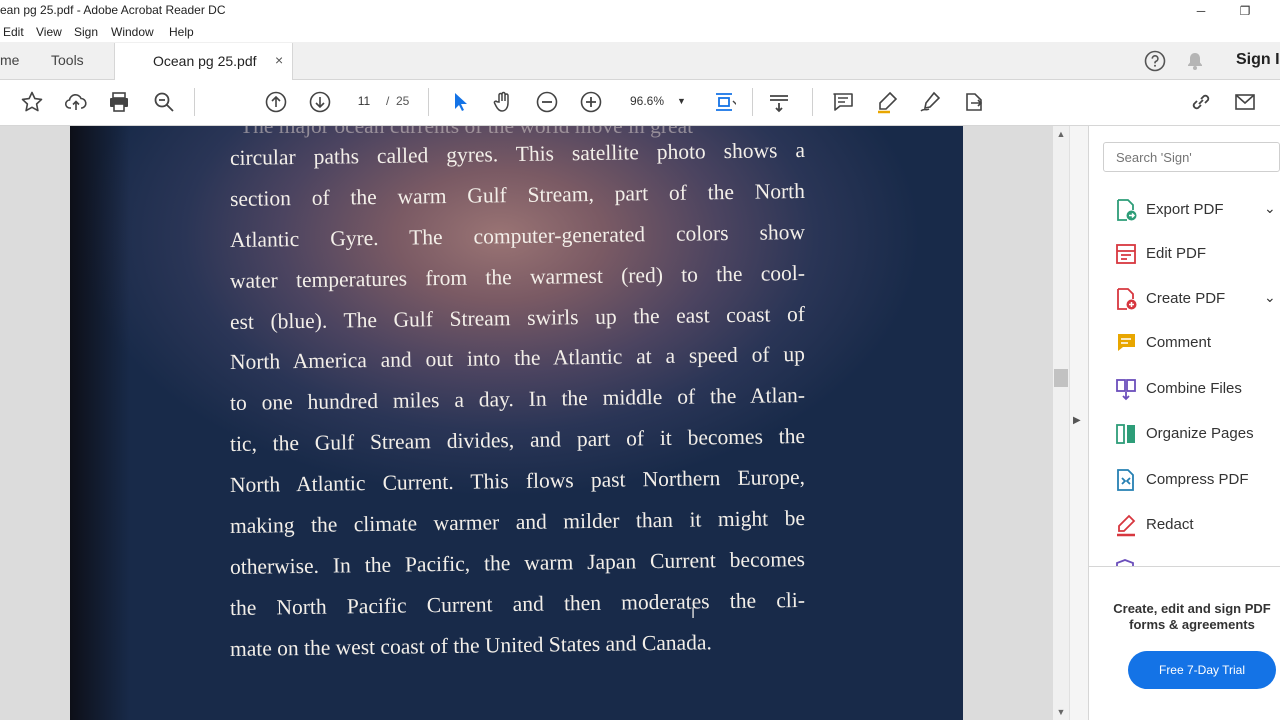 Image resolution: width=1280 pixels, height=720 pixels. What do you see at coordinates (113, 10) in the screenshot?
I see `window-title: ean pg 25.pdf - Adobe Acrobat Reader DC` at bounding box center [113, 10].